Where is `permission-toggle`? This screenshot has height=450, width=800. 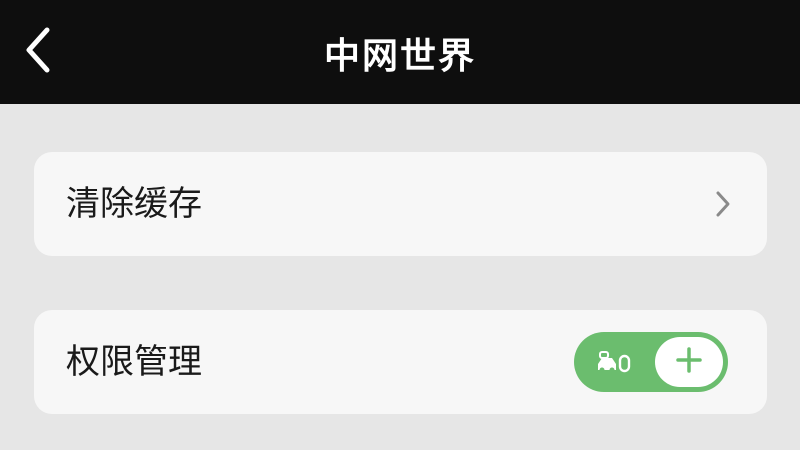
permission-toggle is located at coordinates (651, 362).